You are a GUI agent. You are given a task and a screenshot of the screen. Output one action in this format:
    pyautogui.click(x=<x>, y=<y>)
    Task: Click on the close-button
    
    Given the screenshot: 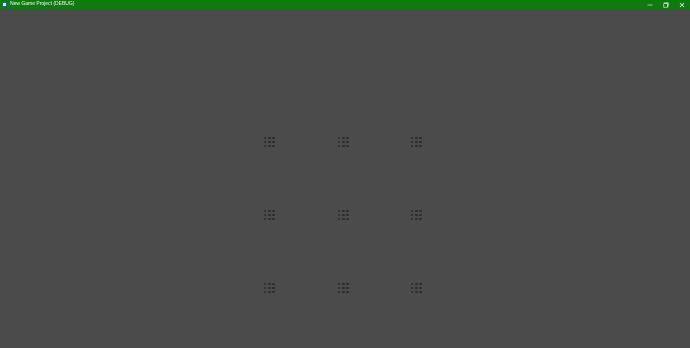 What is the action you would take?
    pyautogui.click(x=682, y=4)
    